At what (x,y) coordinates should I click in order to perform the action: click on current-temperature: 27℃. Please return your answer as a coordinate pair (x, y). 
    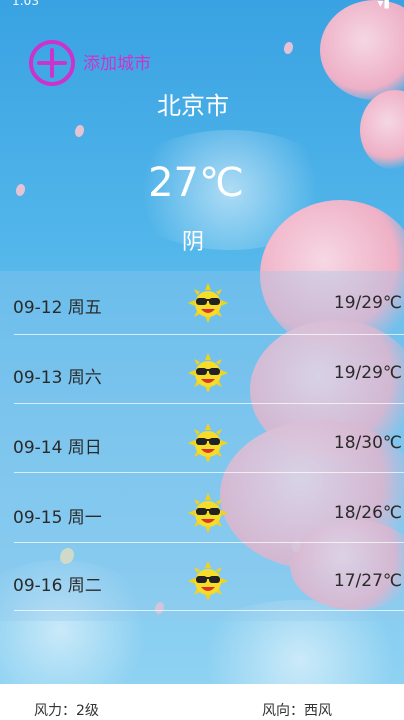
    Looking at the image, I should click on (196, 183).